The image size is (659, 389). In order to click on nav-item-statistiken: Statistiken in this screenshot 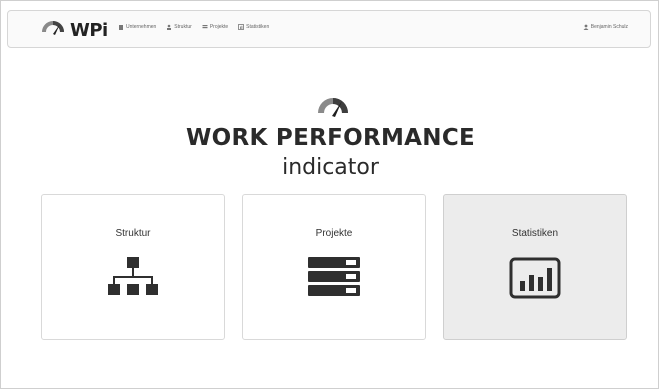, I will do `click(253, 27)`.